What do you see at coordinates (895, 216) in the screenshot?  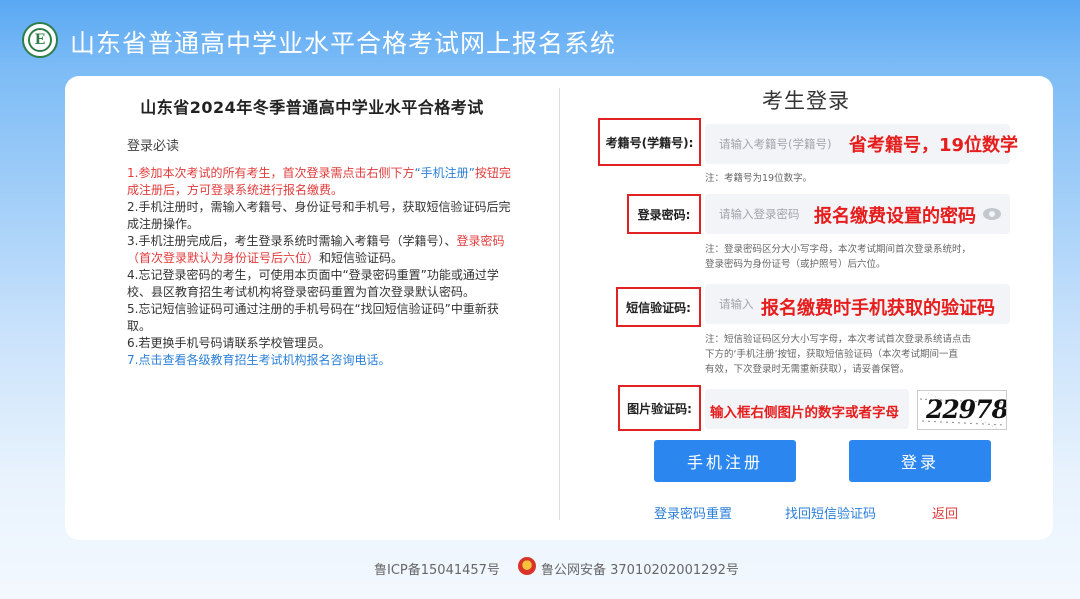 I see `password-annotation: 报名缴费设置的密码` at bounding box center [895, 216].